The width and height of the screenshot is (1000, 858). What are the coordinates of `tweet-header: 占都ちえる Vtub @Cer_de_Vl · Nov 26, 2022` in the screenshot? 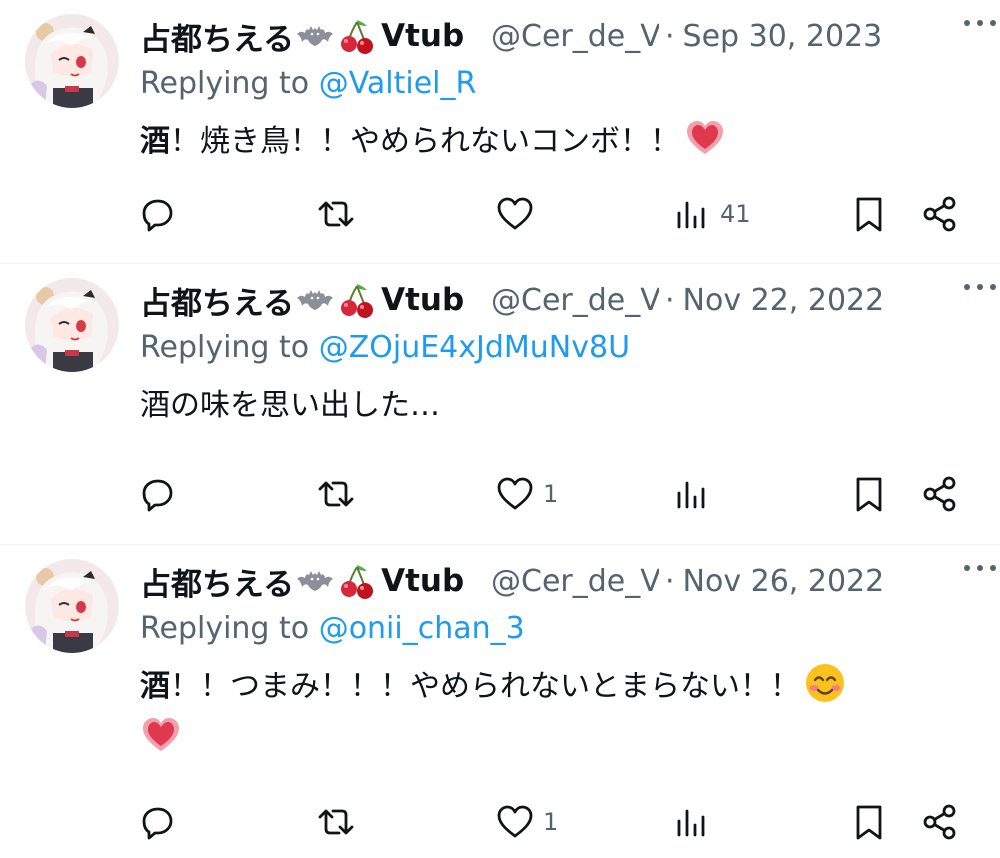 It's located at (560, 581).